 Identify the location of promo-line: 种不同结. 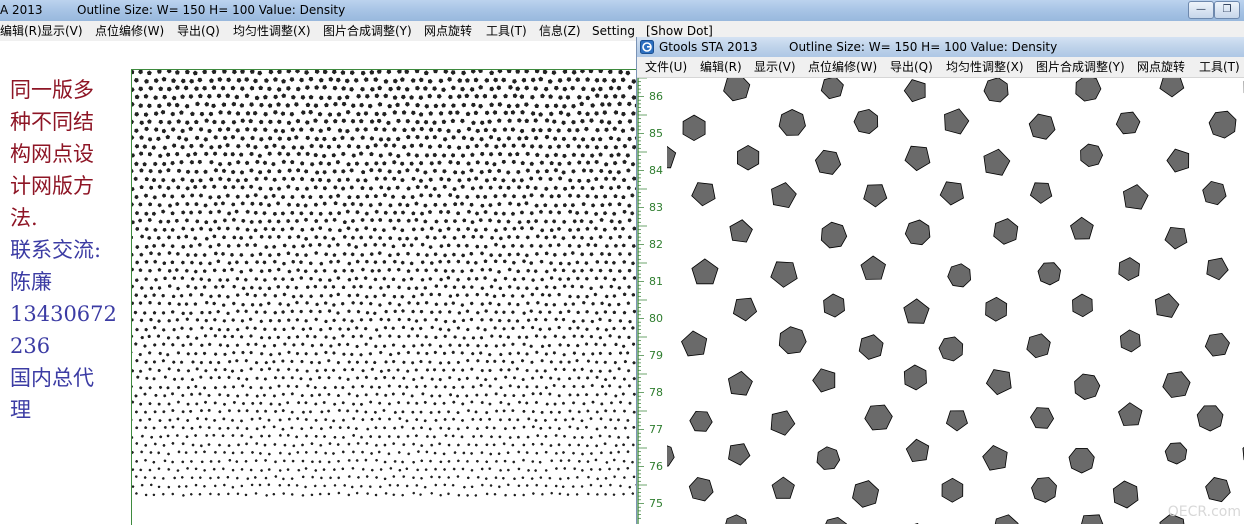
(69, 122).